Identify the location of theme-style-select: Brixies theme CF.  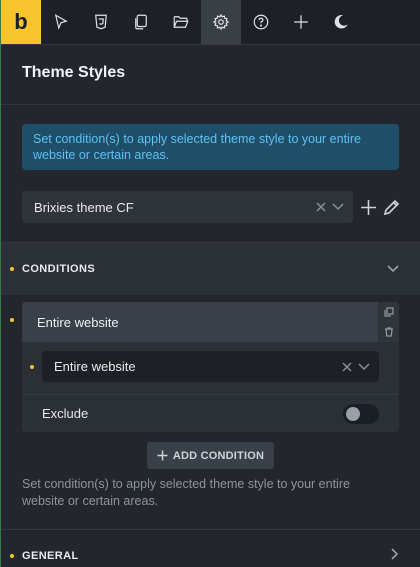
(187, 207).